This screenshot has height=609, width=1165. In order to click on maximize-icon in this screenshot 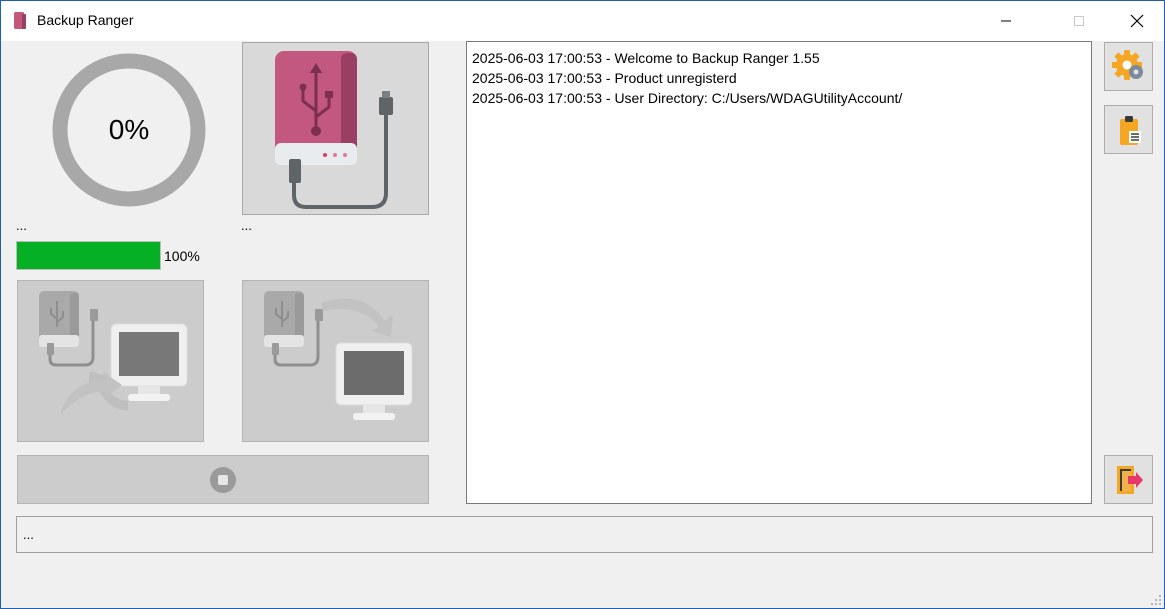, I will do `click(1079, 21)`.